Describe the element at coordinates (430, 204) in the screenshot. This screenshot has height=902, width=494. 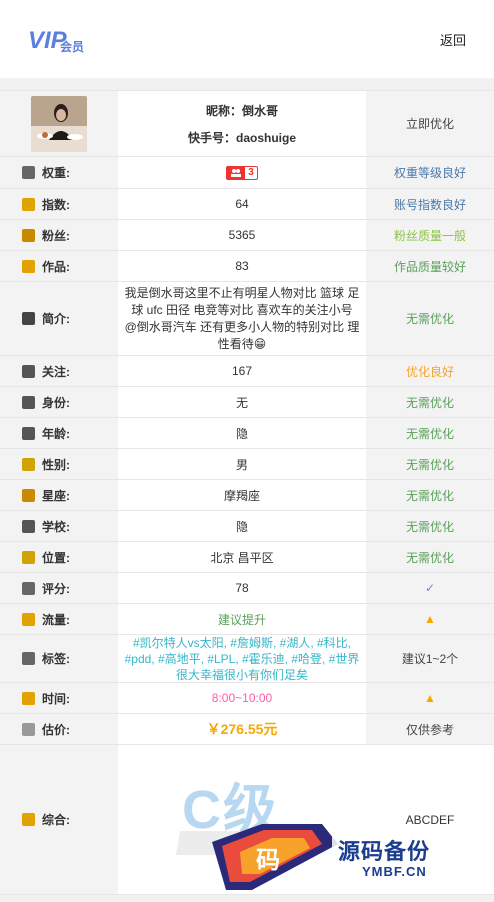
I see `row-status: 账号指数良好` at that location.